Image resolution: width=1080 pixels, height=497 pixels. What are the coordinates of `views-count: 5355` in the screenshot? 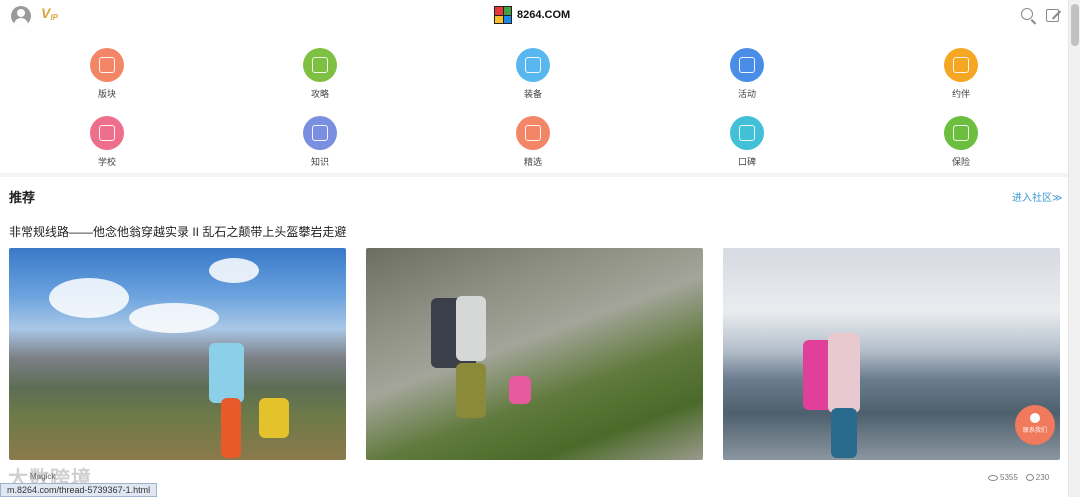 It's located at (1009, 477).